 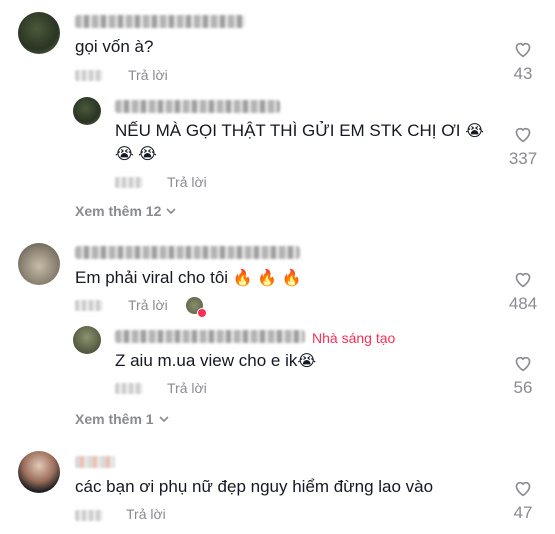 I want to click on like-button: 43, so click(x=523, y=62).